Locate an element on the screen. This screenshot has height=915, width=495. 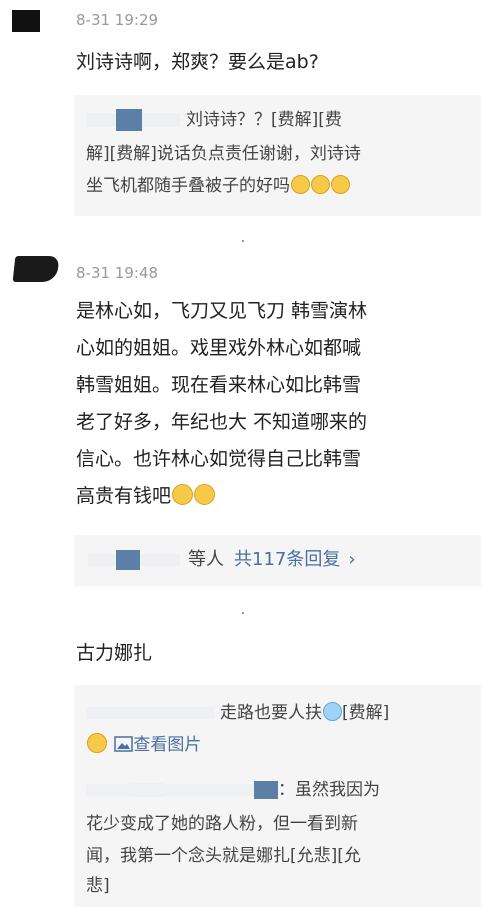
comment-time: 8-31 19:48 is located at coordinates (117, 273).